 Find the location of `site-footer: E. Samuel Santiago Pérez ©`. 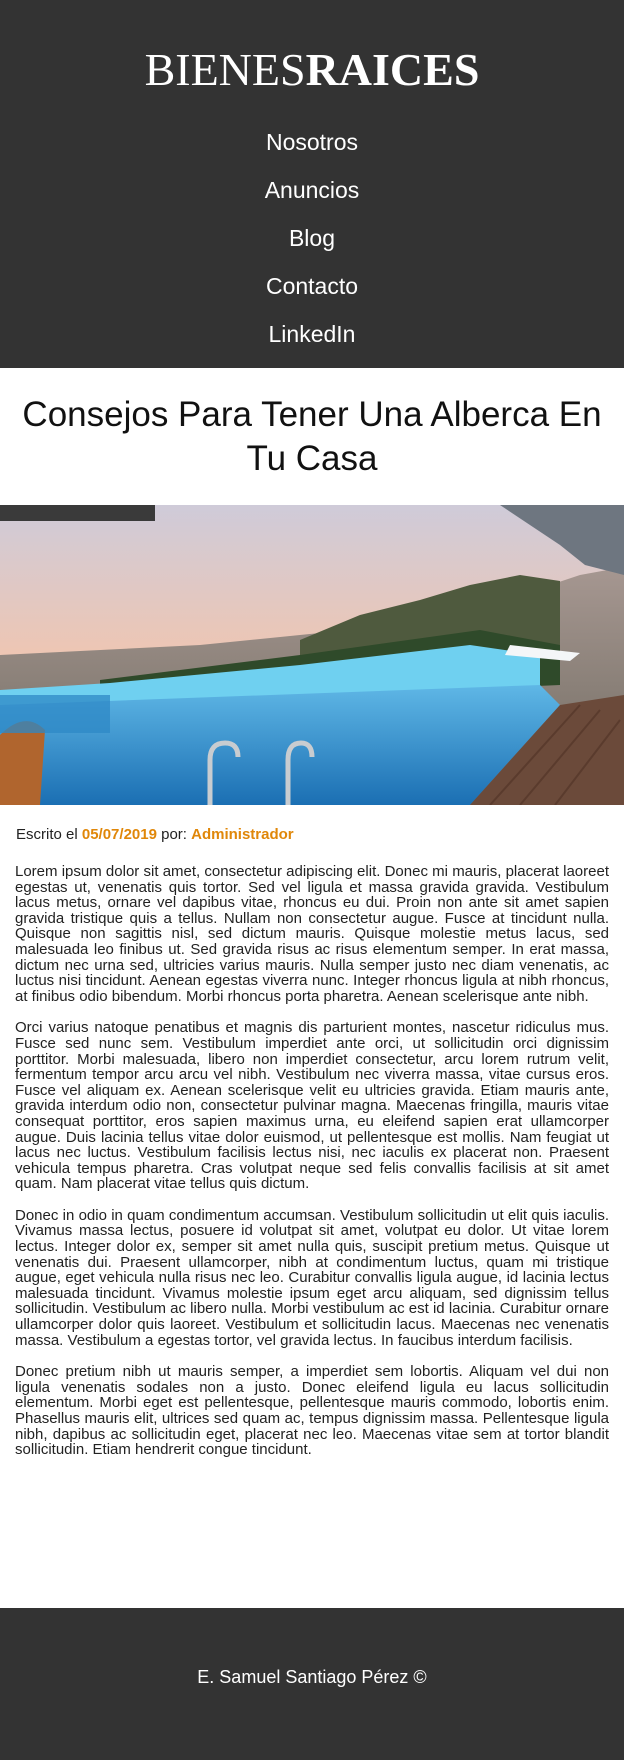

site-footer: E. Samuel Santiago Pérez © is located at coordinates (312, 1684).